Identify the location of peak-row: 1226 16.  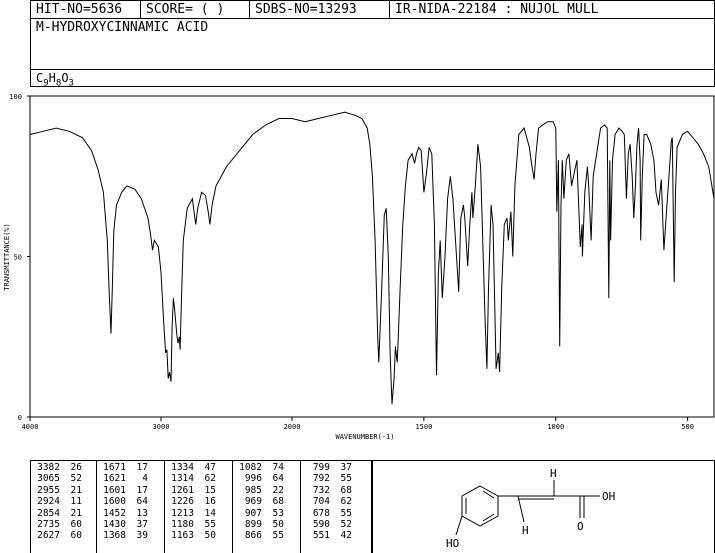
(191, 501).